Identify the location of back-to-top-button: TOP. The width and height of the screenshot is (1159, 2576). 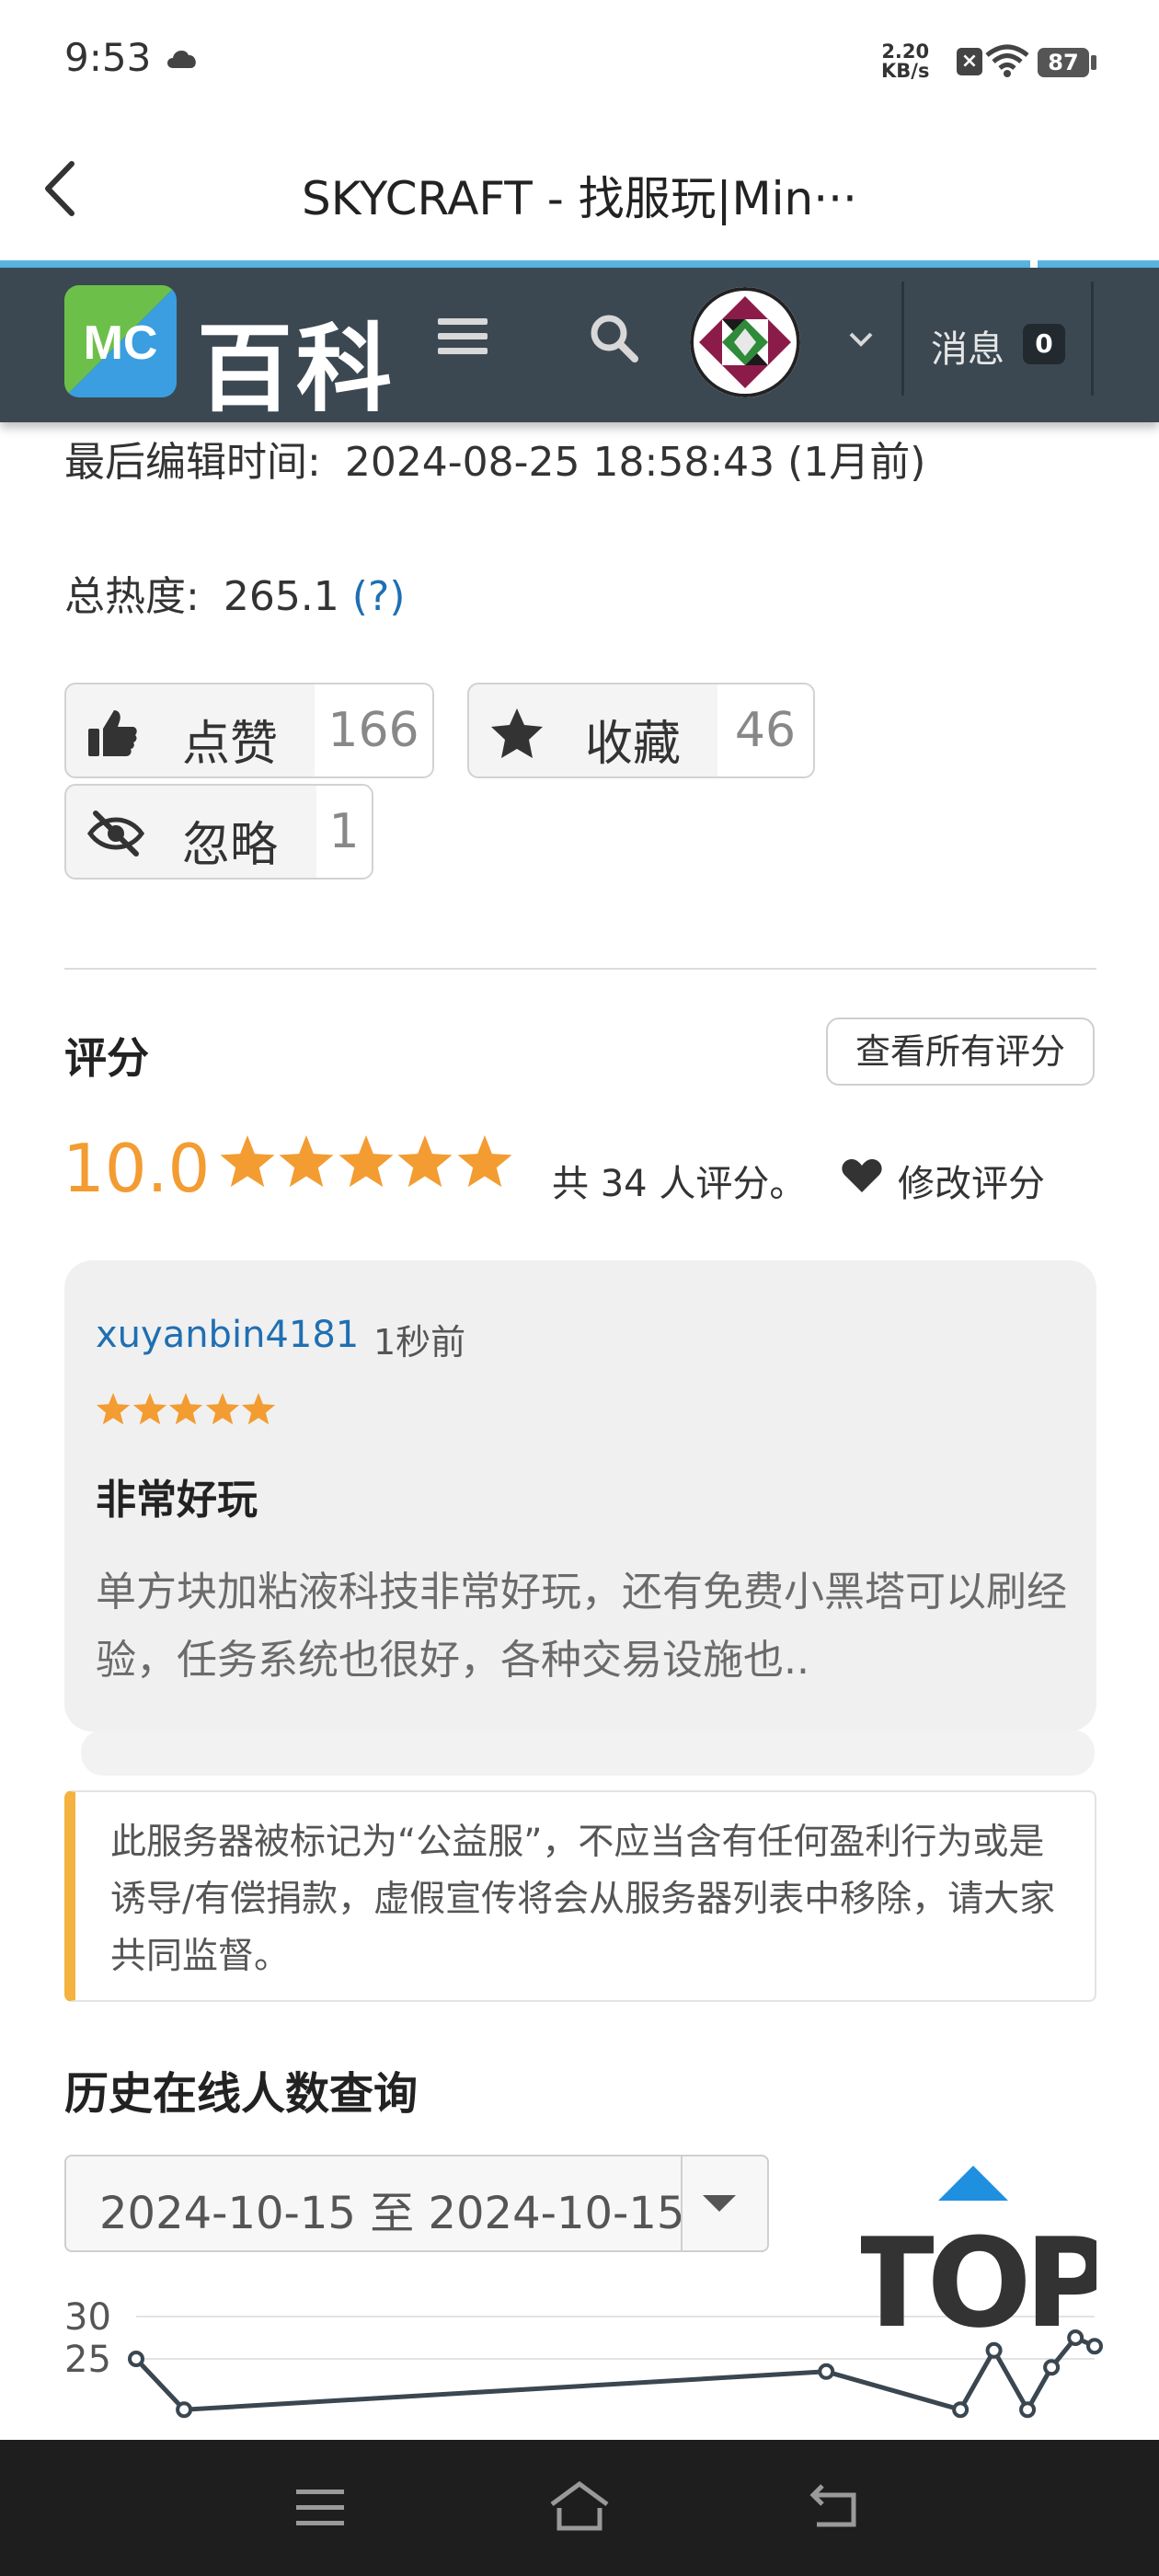
(984, 2259).